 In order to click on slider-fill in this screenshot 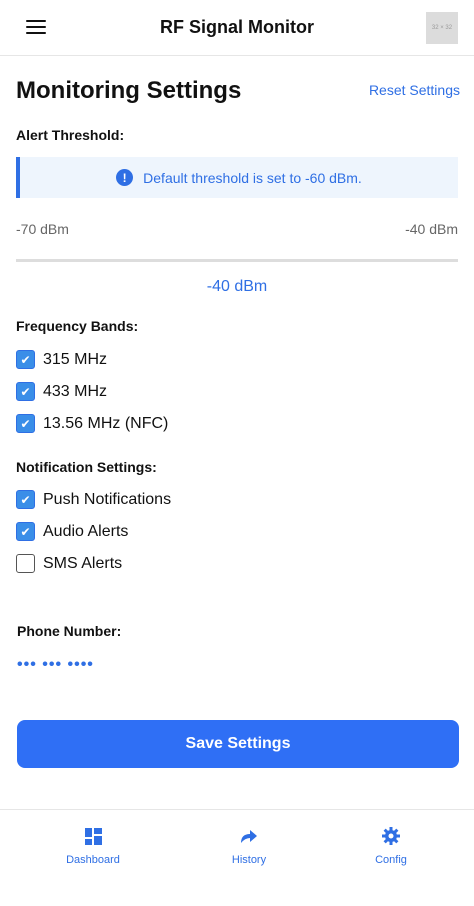, I will do `click(237, 260)`.